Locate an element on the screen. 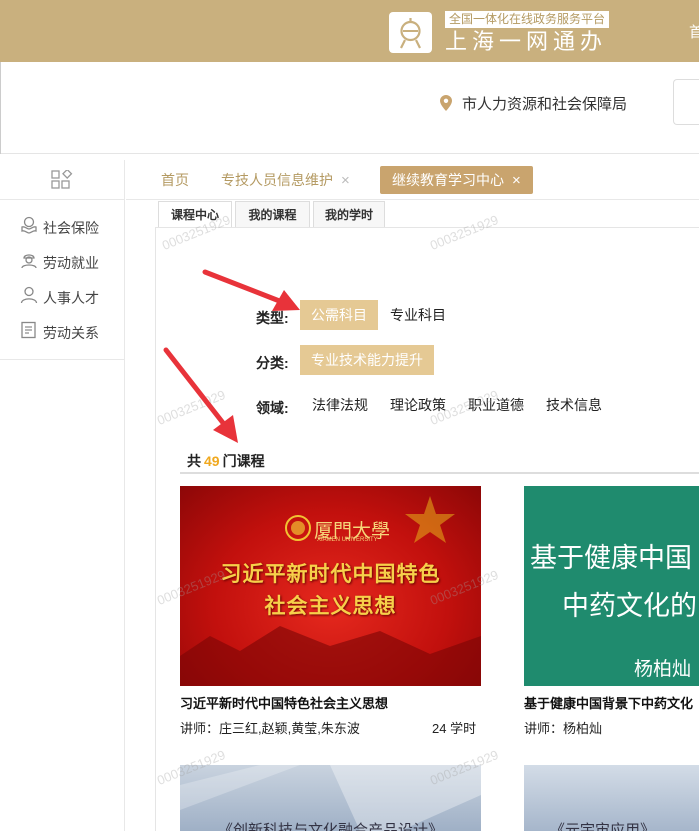 This screenshot has height=831, width=699. filter-field-theory: 理论政策 is located at coordinates (418, 405).